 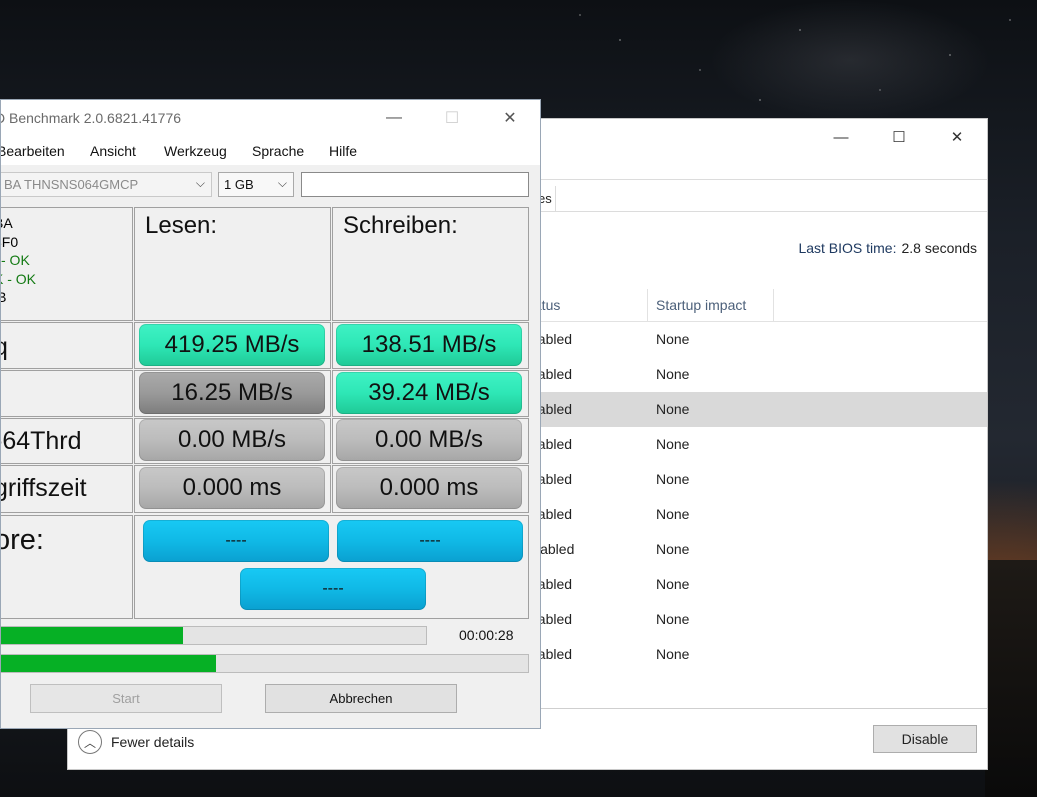 What do you see at coordinates (939, 248) in the screenshot?
I see `last-bios-value: 2.8 seconds` at bounding box center [939, 248].